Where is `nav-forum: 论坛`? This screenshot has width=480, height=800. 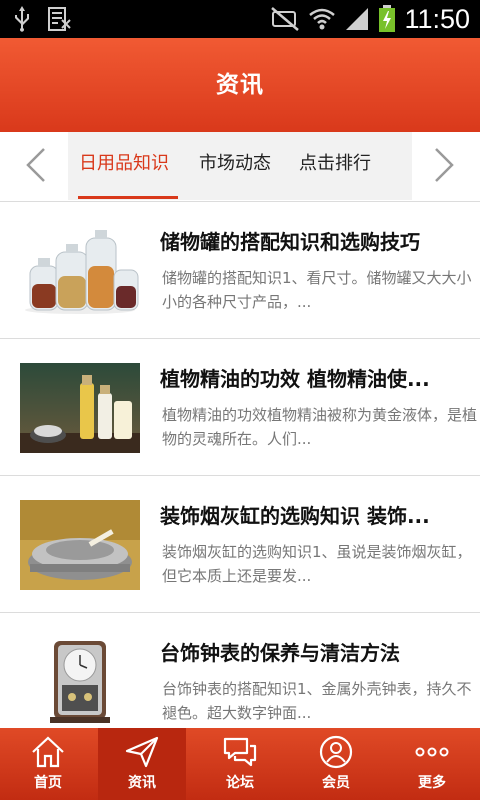
nav-forum: 论坛 is located at coordinates (240, 764).